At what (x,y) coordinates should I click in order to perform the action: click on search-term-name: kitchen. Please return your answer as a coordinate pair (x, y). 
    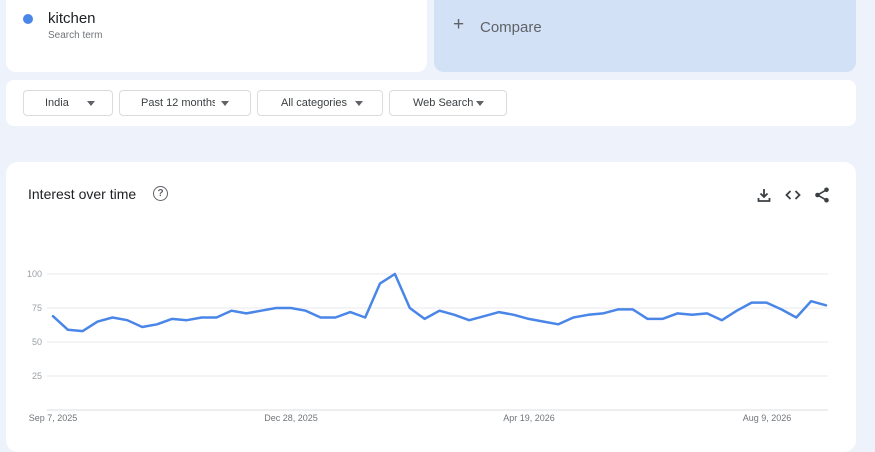
    Looking at the image, I should click on (72, 18).